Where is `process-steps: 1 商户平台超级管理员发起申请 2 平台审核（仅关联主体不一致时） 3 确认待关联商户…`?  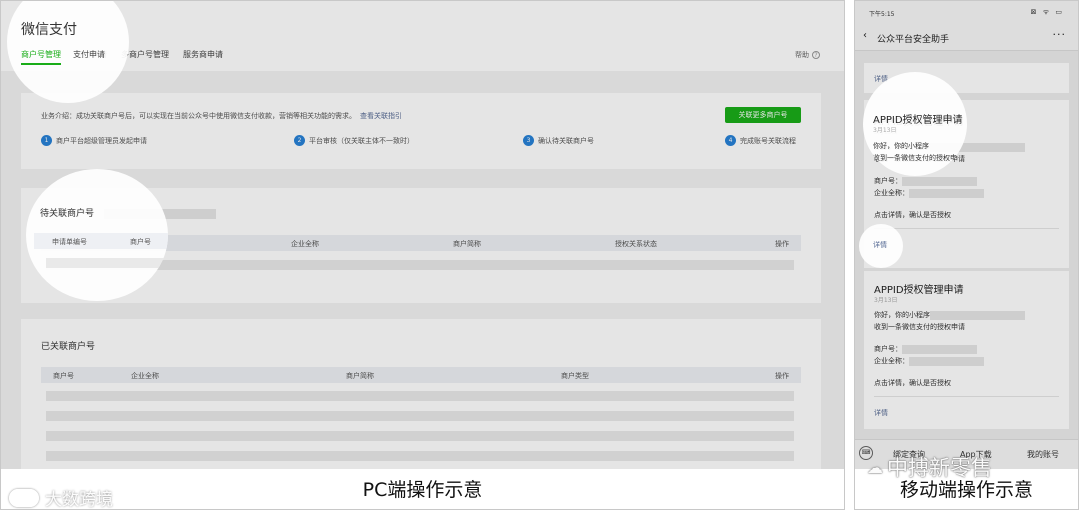
process-steps: 1 商户平台超级管理员发起申请 2 平台审核（仅关联主体不一致时） 3 确认待关联商户… is located at coordinates (426, 142).